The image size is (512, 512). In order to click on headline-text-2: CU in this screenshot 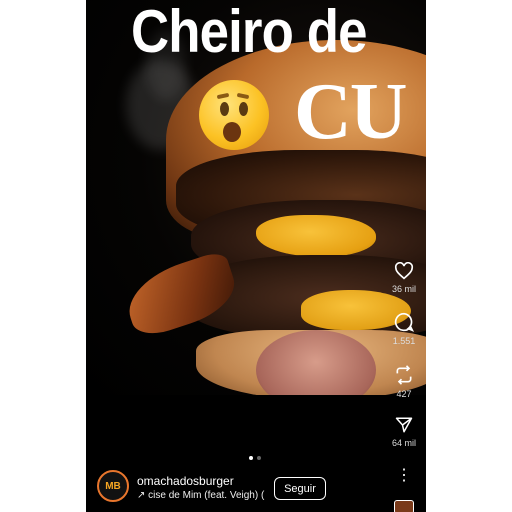, I will do `click(351, 112)`.